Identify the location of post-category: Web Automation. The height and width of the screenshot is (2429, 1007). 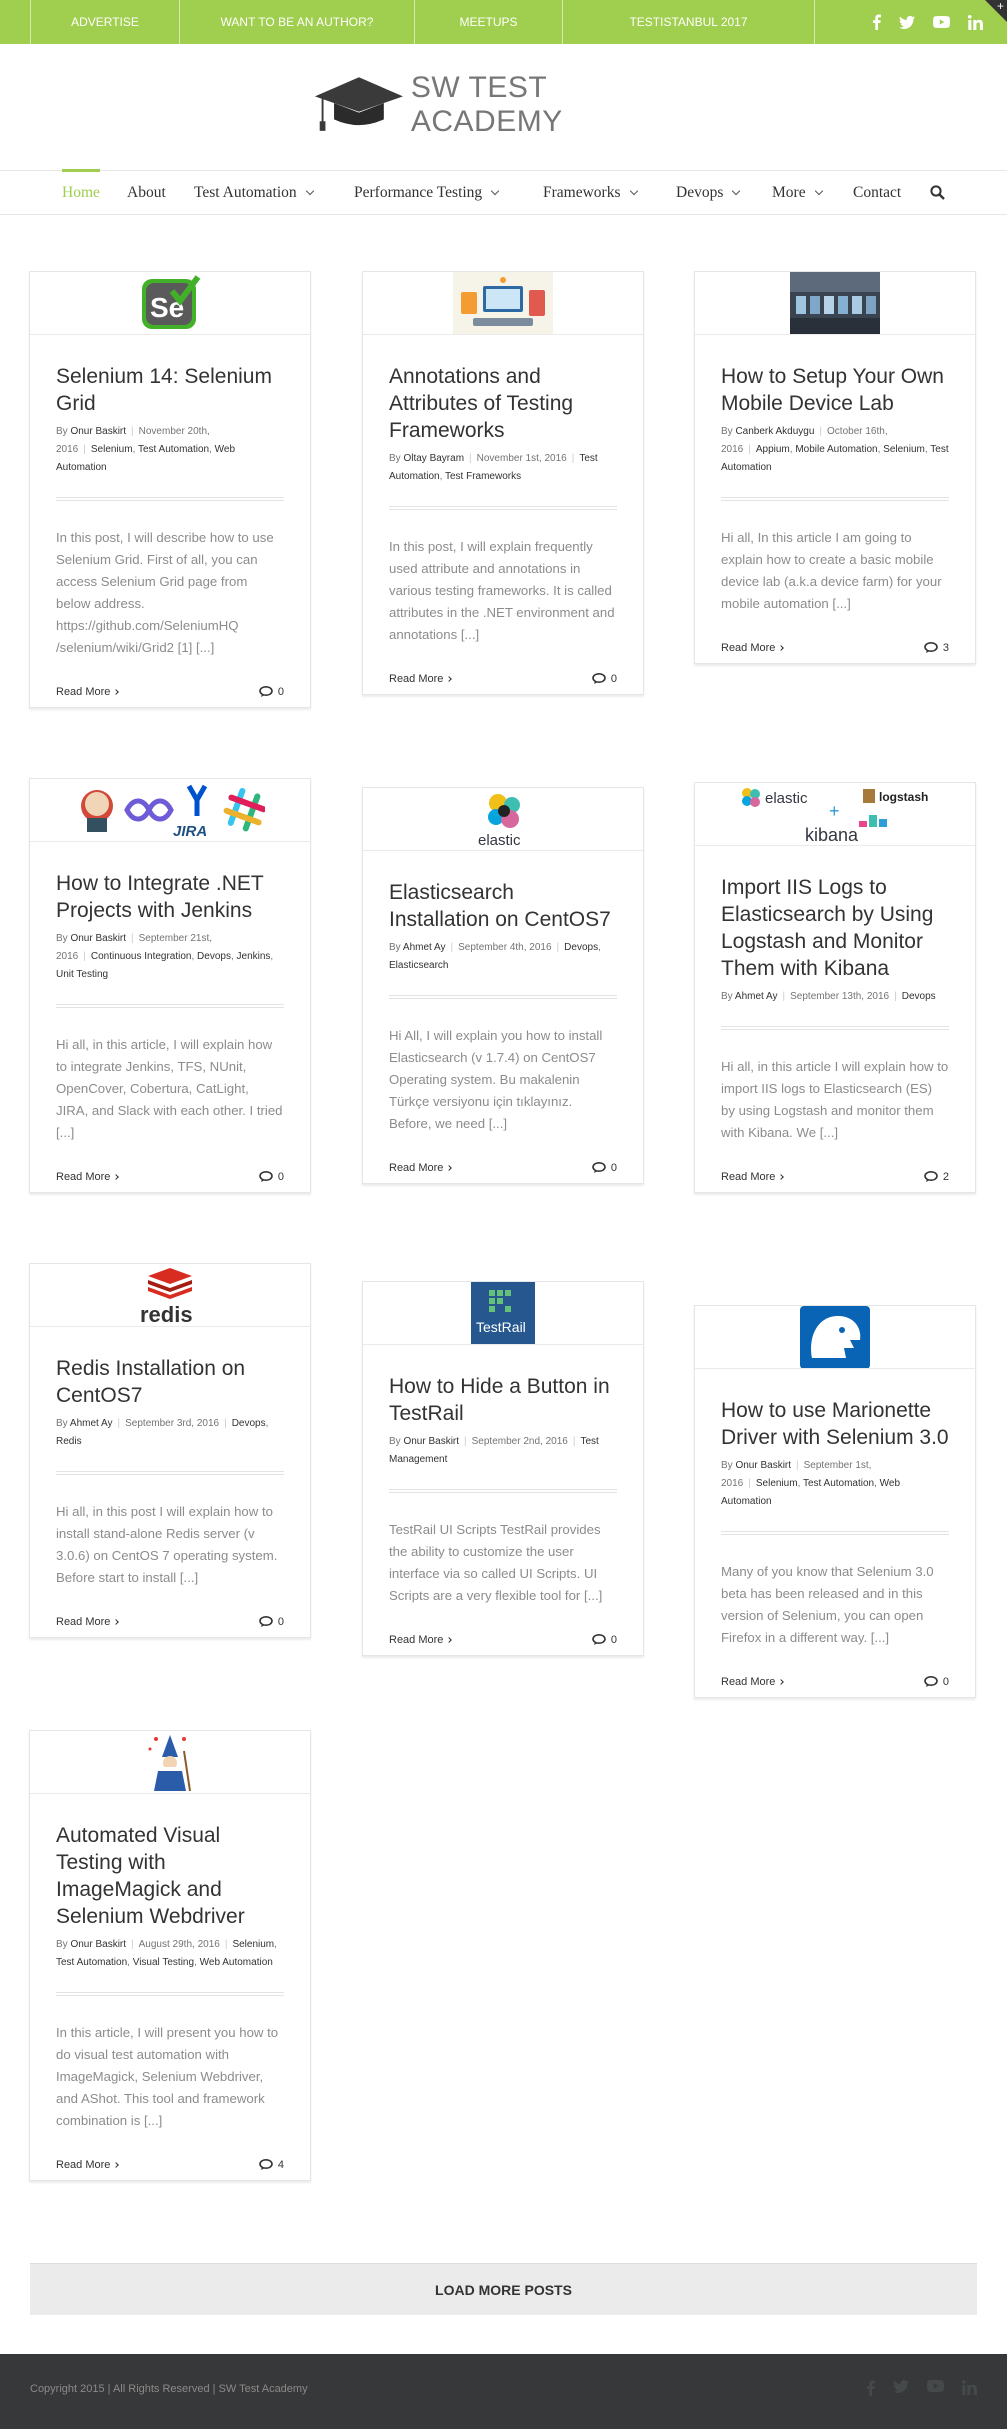
(236, 1962).